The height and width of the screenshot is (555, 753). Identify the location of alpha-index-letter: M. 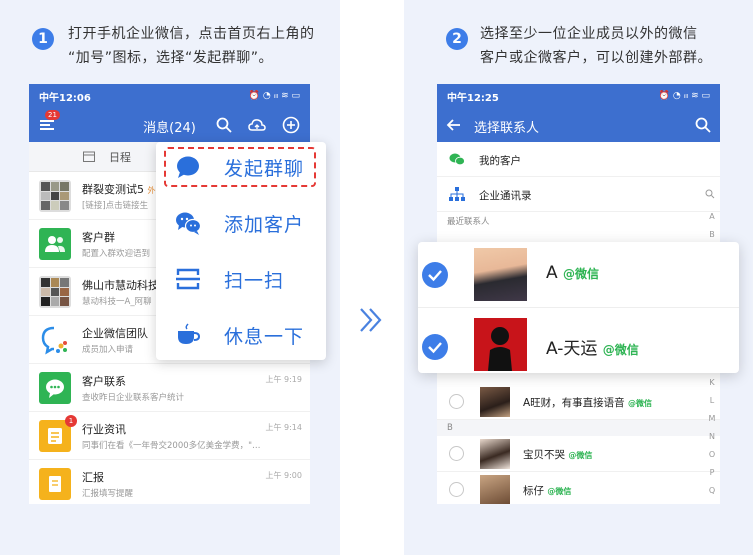
(712, 418).